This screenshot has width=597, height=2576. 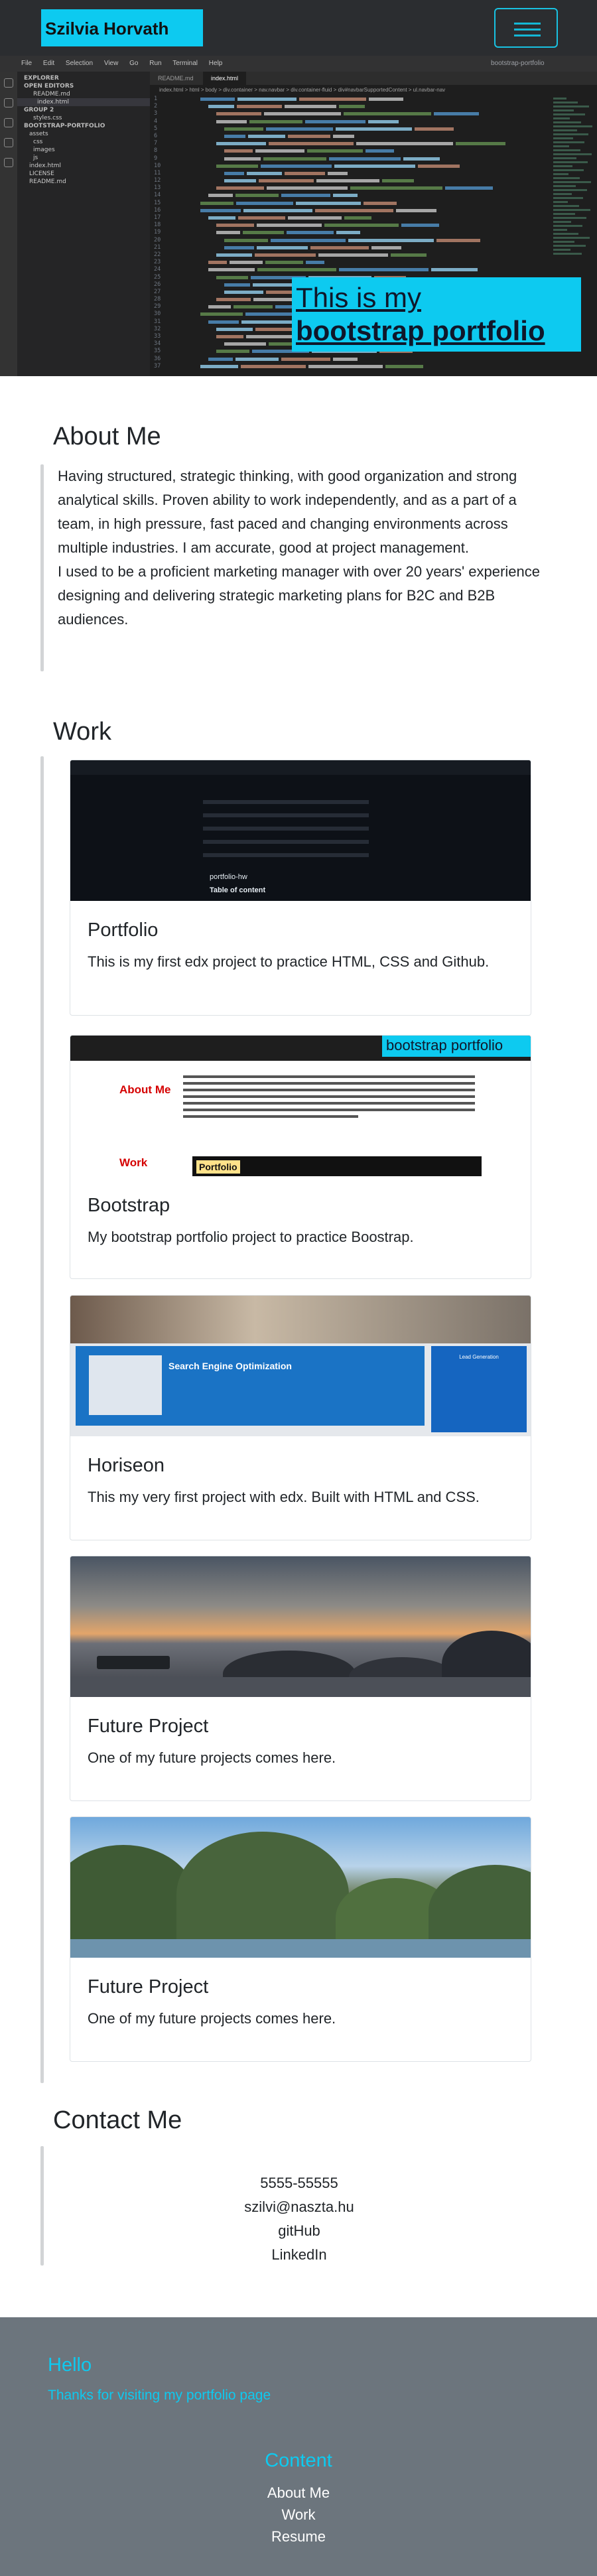 I want to click on contact-linkedin-link: LinkedIn, so click(x=299, y=2255).